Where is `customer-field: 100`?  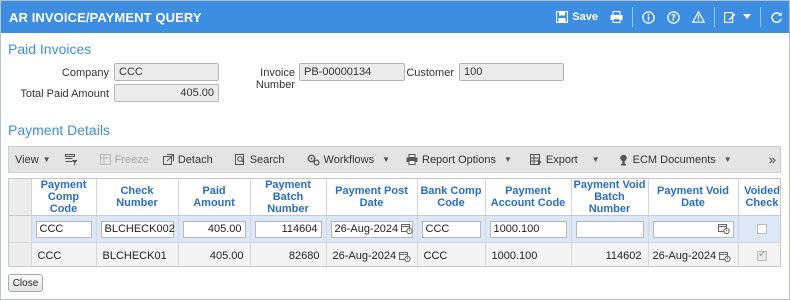
customer-field: 100 is located at coordinates (511, 72).